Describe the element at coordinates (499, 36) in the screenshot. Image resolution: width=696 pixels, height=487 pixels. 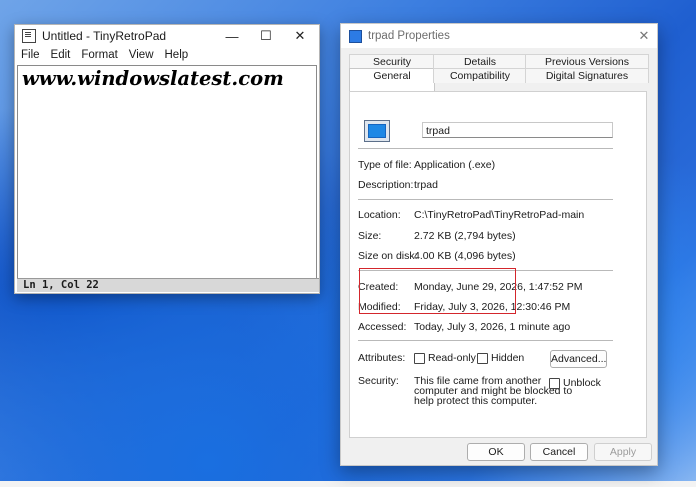
I see `dialog-titlebar: trpad Properties ✕` at that location.